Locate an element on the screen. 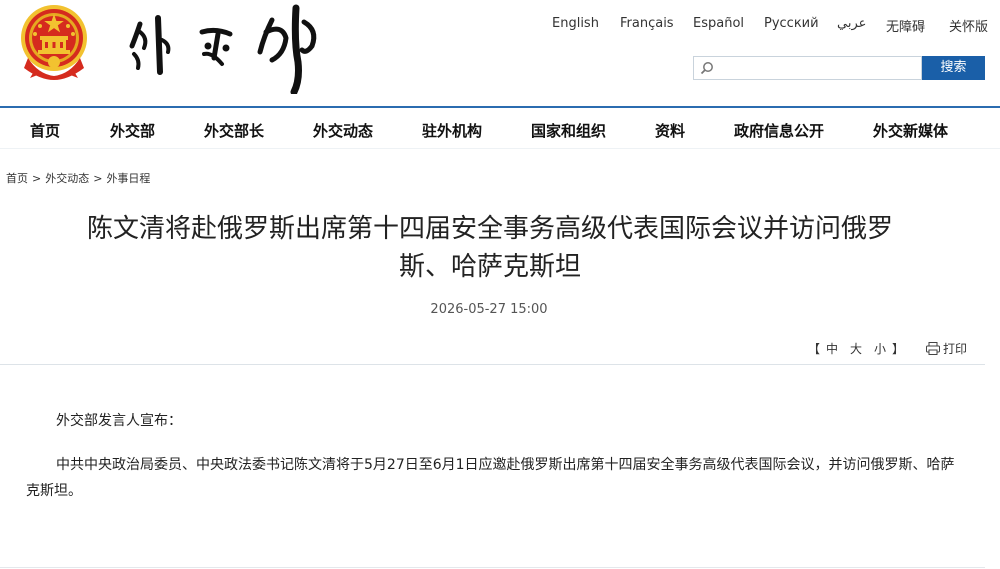 The image size is (1000, 569). search-box is located at coordinates (807, 68).